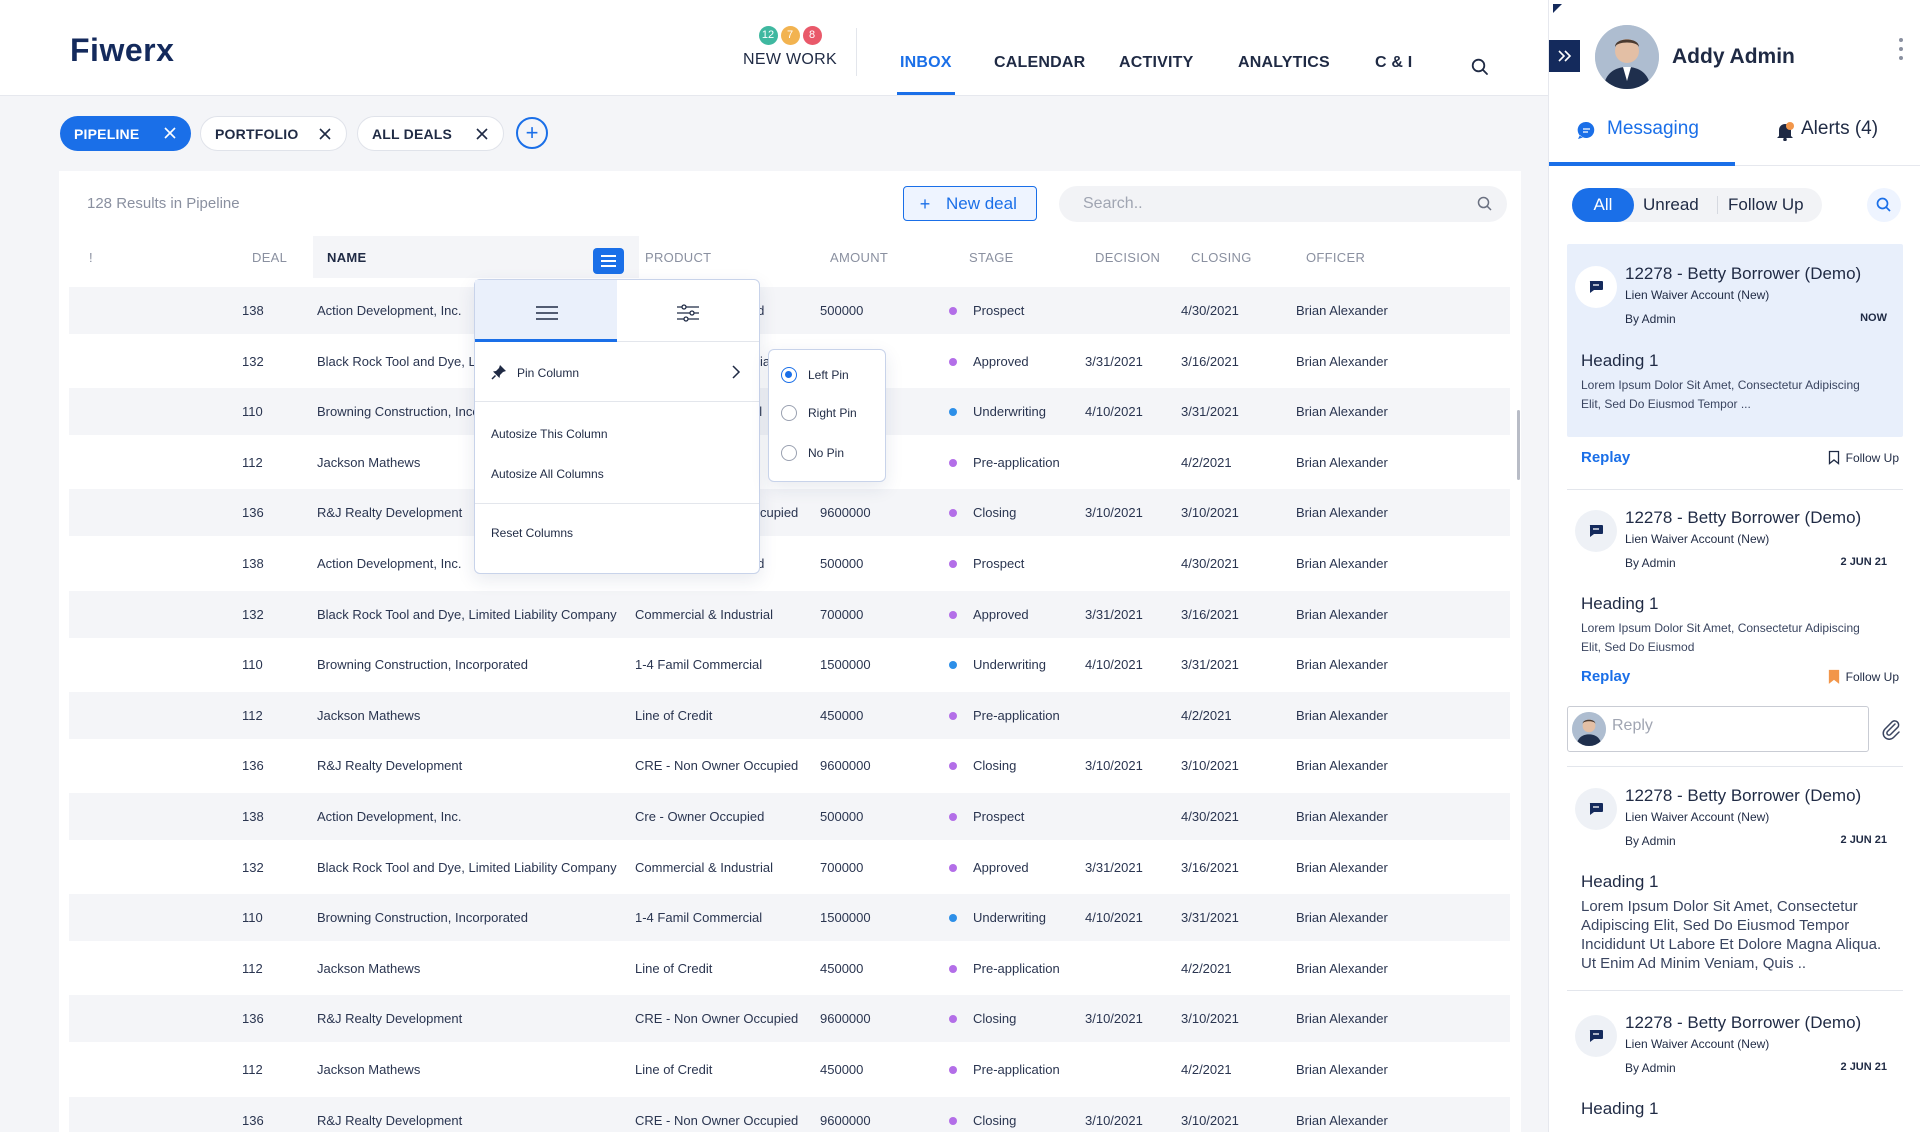  What do you see at coordinates (1114, 867) in the screenshot?
I see `cell-decision: 3/31/2021` at bounding box center [1114, 867].